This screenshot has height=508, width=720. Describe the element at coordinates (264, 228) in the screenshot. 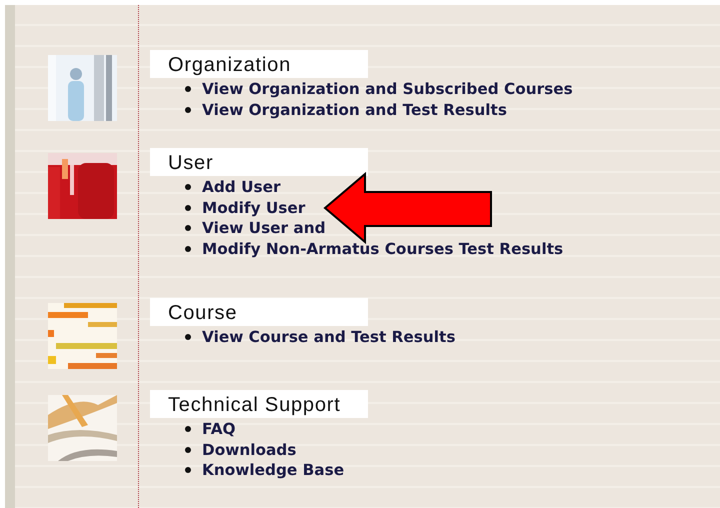

I see `menu-link: View User and` at that location.